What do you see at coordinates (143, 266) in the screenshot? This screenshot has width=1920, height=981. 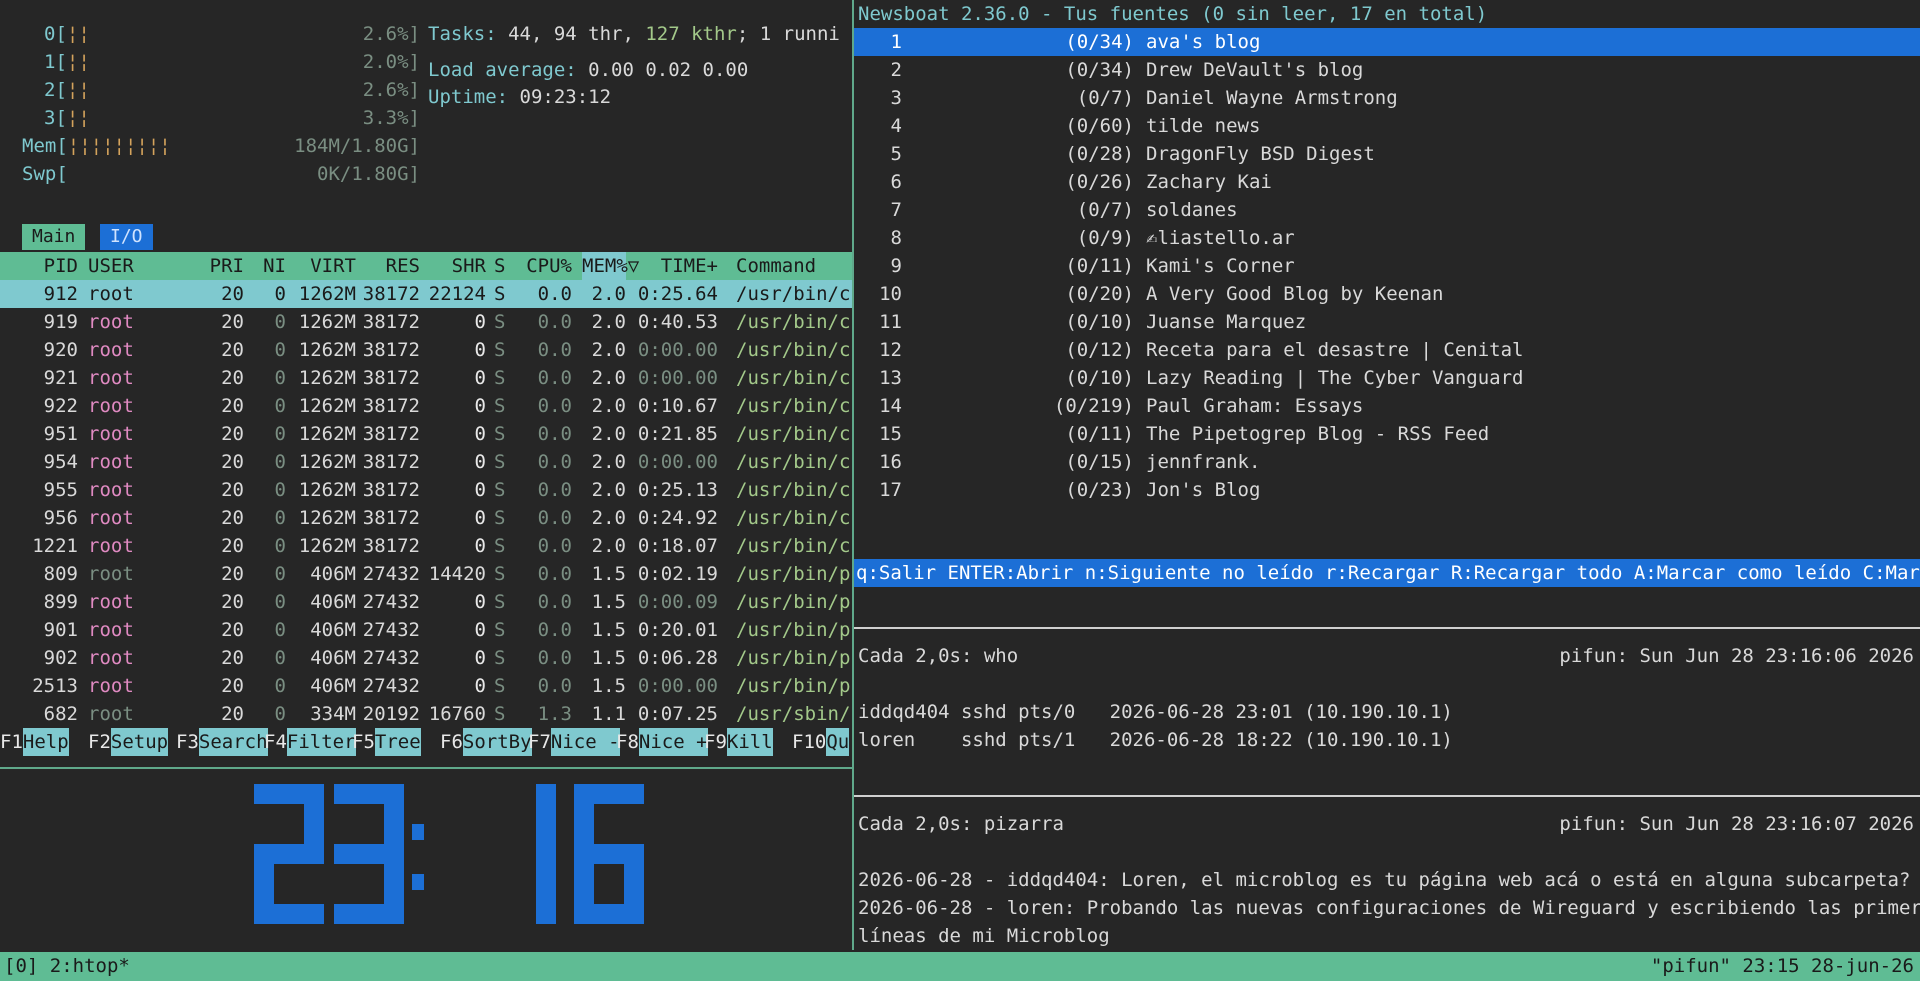 I see `column-header: USER` at bounding box center [143, 266].